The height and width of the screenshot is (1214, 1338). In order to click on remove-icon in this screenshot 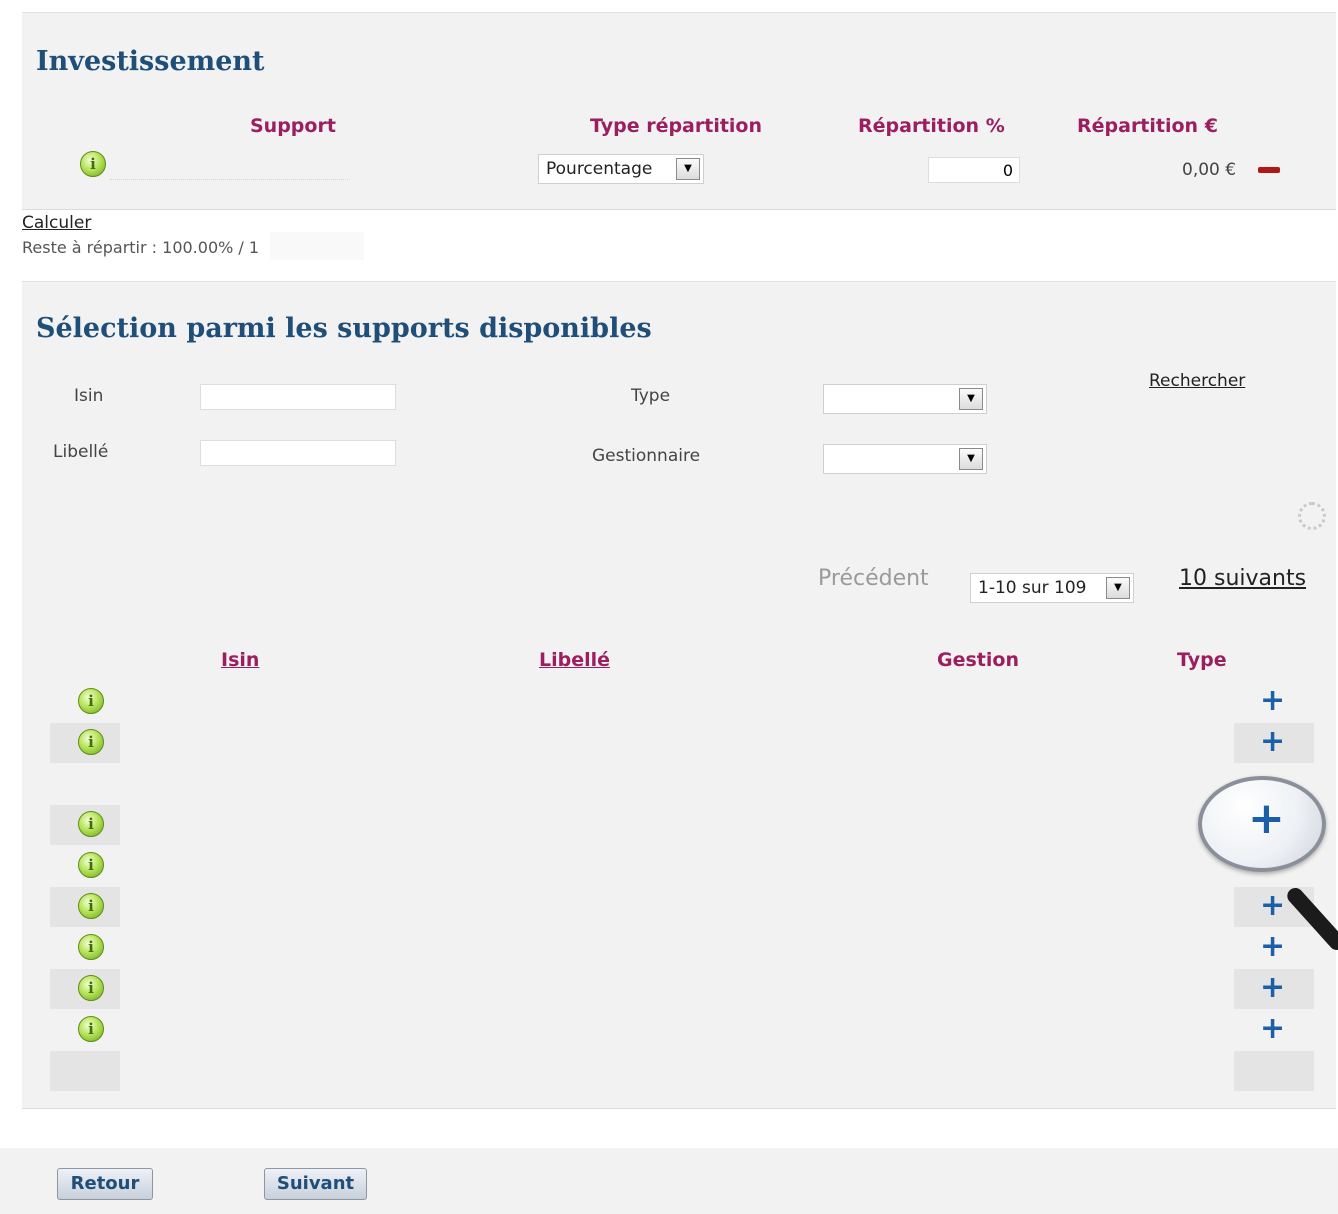, I will do `click(1269, 170)`.